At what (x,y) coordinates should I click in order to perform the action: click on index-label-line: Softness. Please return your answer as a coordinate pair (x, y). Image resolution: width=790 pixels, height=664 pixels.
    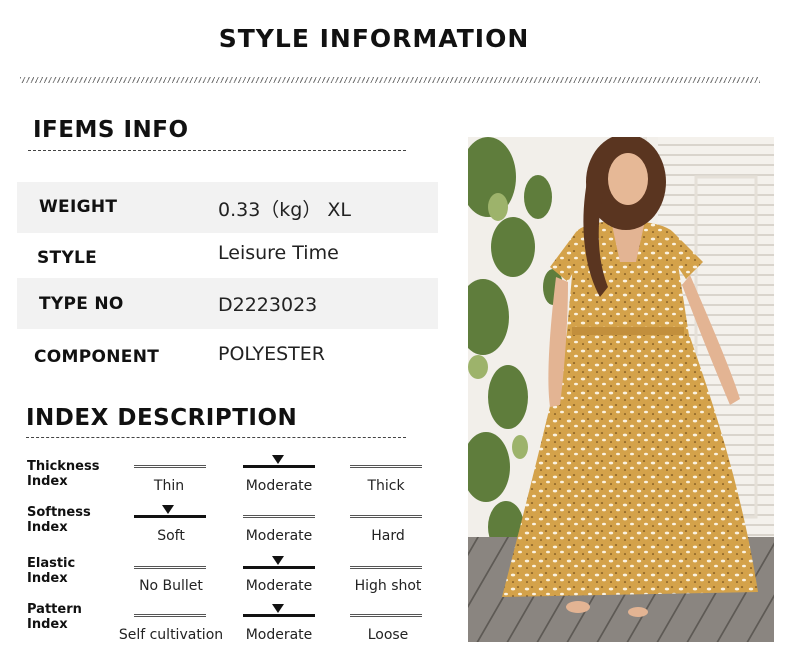
    Looking at the image, I should click on (59, 512).